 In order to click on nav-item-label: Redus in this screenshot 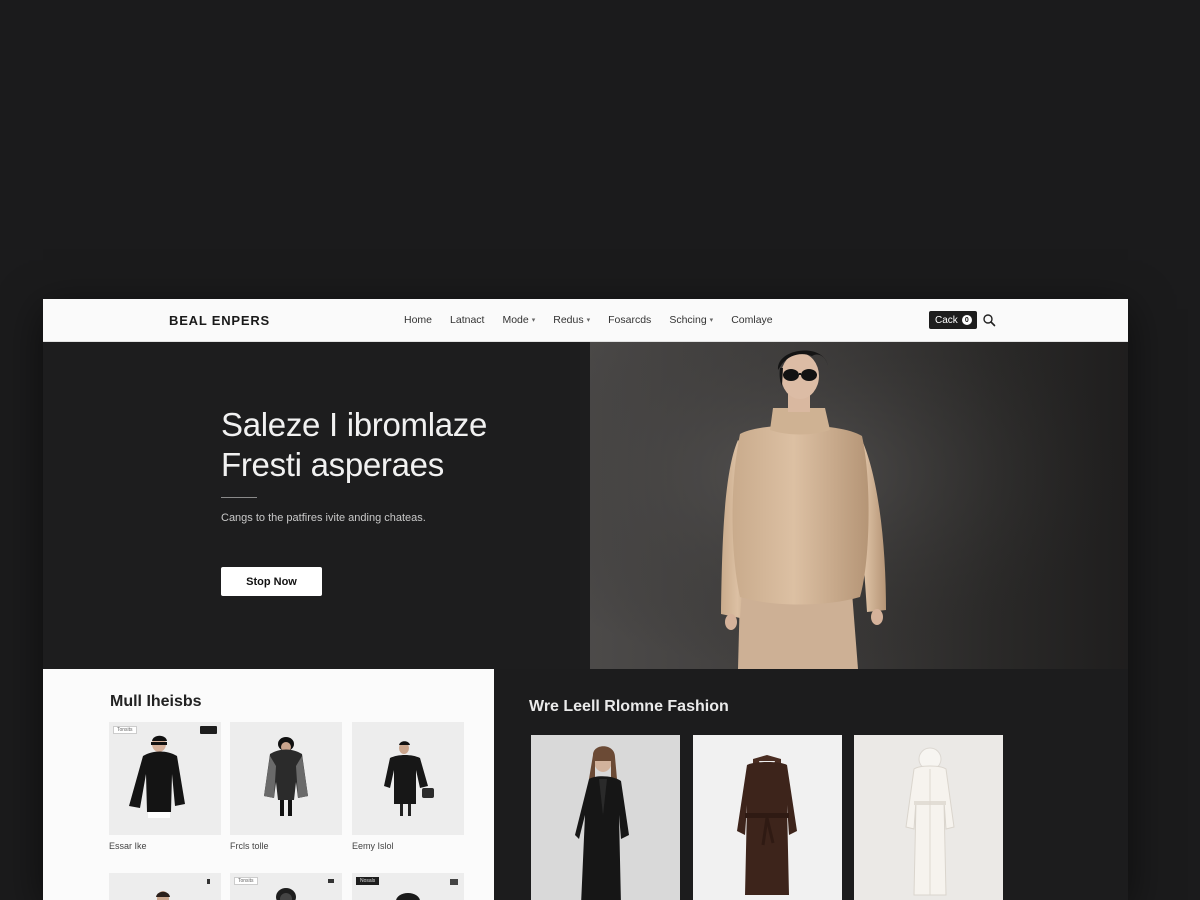, I will do `click(568, 320)`.